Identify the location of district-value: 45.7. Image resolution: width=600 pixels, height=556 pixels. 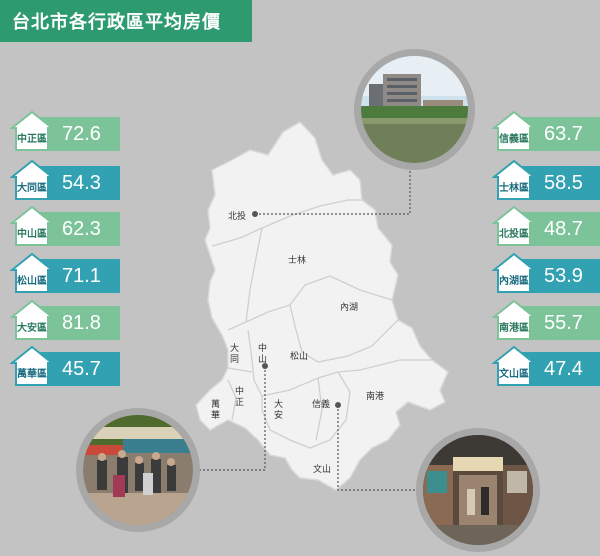
(81, 369).